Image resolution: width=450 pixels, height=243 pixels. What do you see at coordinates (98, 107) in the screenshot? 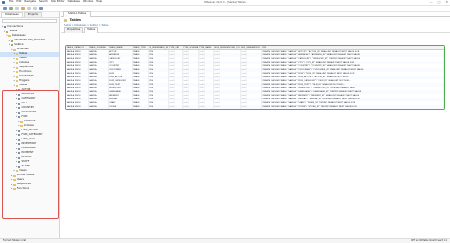
I see `table-cell: SAKILA` at bounding box center [98, 107].